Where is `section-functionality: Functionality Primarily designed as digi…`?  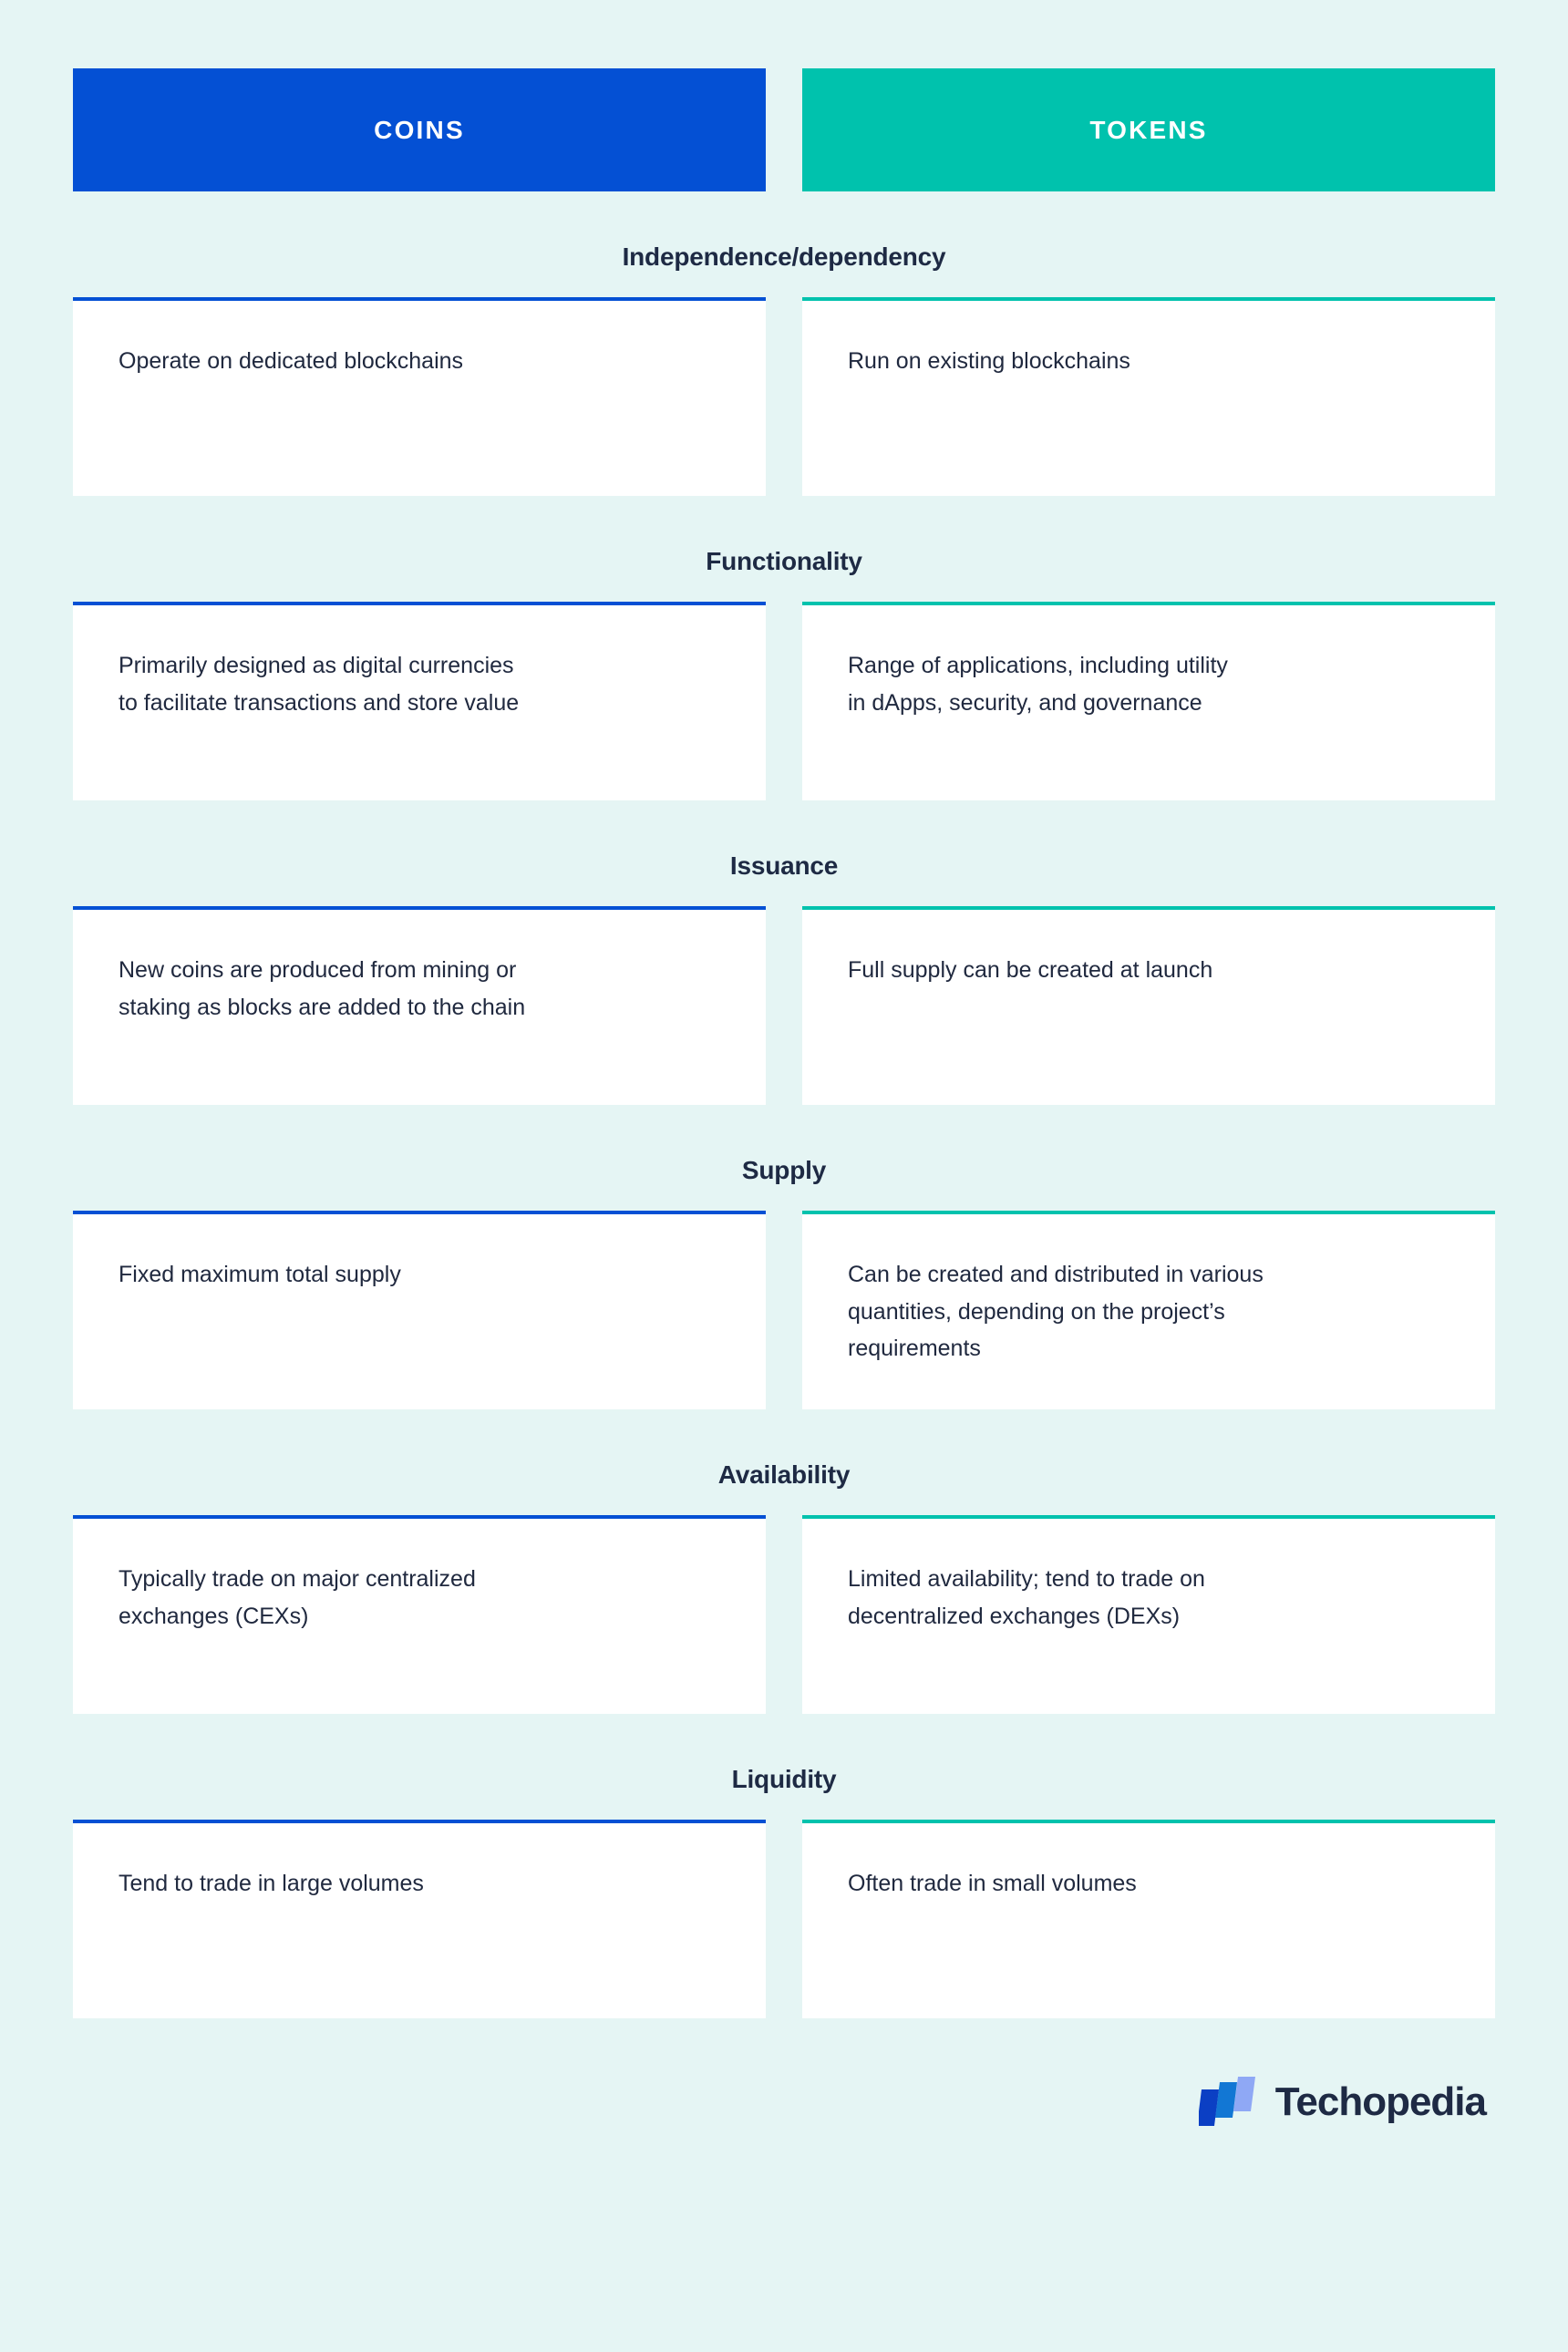 section-functionality: Functionality Primarily designed as digi… is located at coordinates (784, 648).